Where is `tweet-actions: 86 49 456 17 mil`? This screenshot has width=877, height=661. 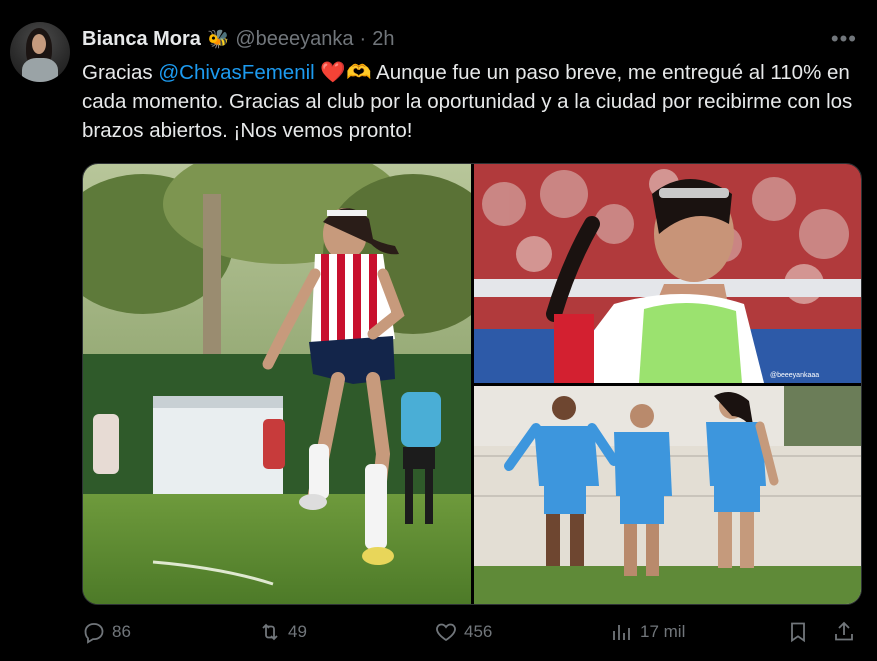 tweet-actions: 86 49 456 17 mil is located at coordinates (472, 635).